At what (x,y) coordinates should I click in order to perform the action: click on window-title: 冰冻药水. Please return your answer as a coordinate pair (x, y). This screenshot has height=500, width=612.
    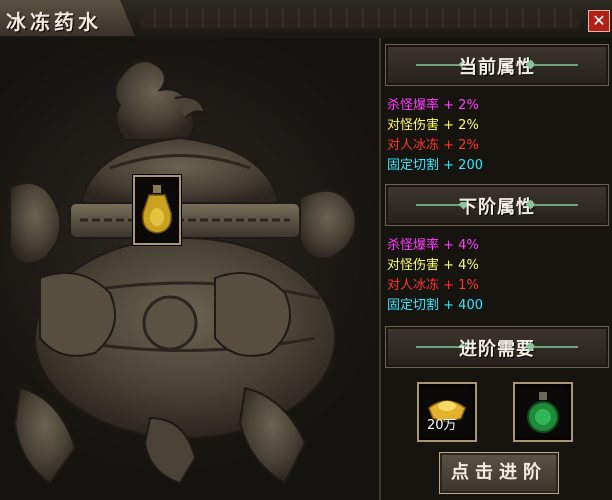
    Looking at the image, I should click on (54, 22).